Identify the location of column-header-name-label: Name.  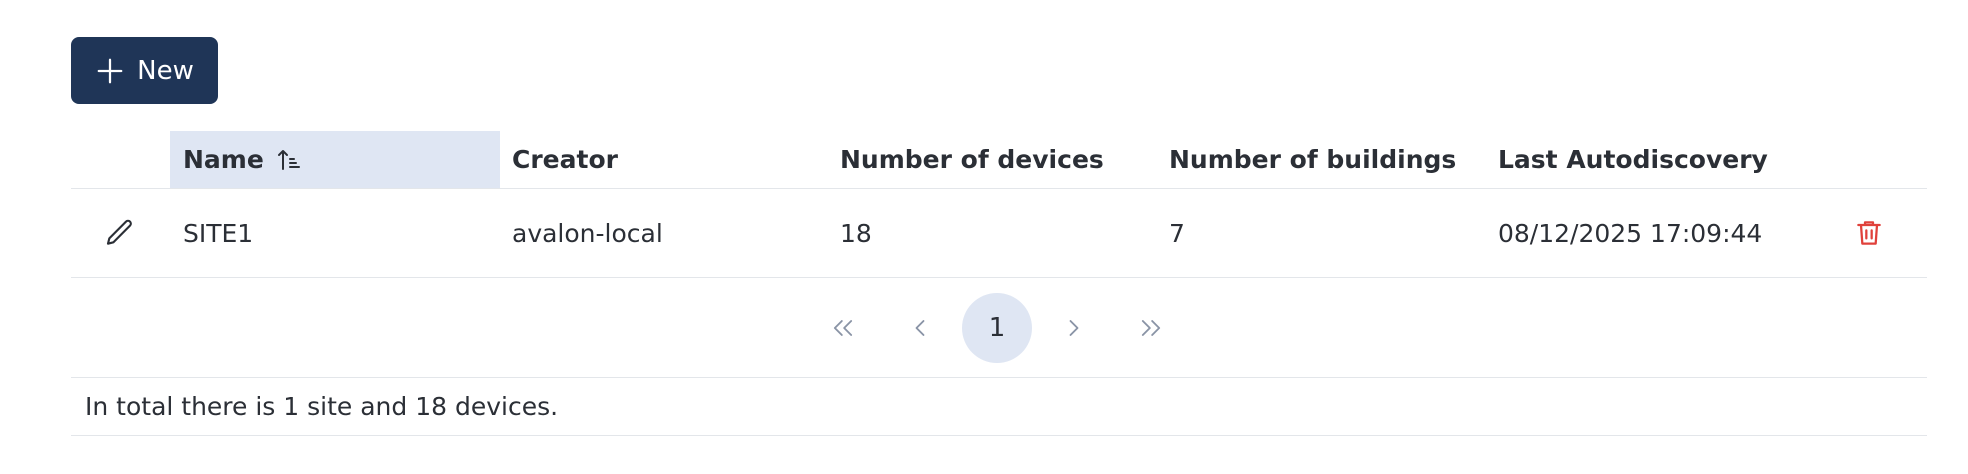
(223, 159).